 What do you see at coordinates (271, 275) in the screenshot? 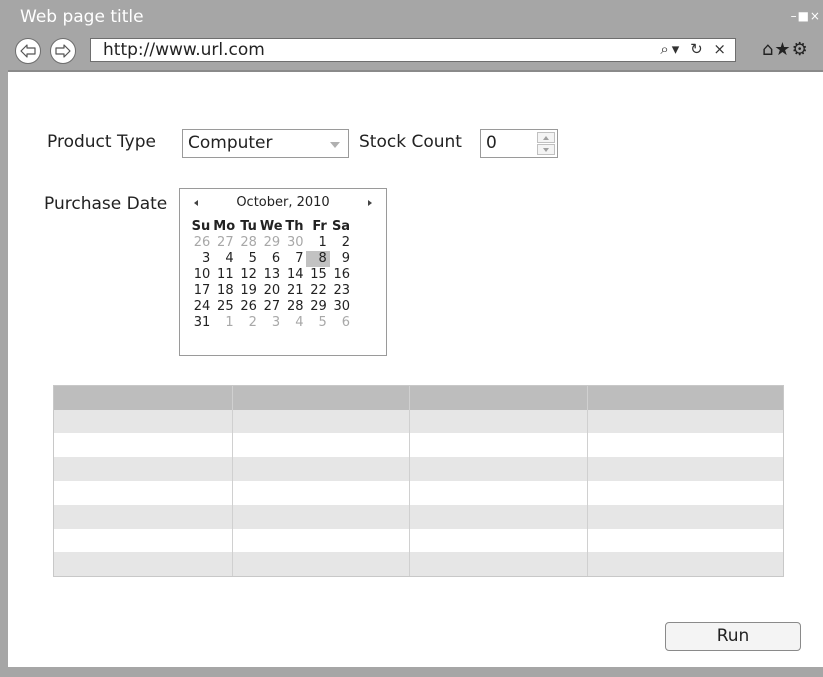
I see `calendar-day: 13` at bounding box center [271, 275].